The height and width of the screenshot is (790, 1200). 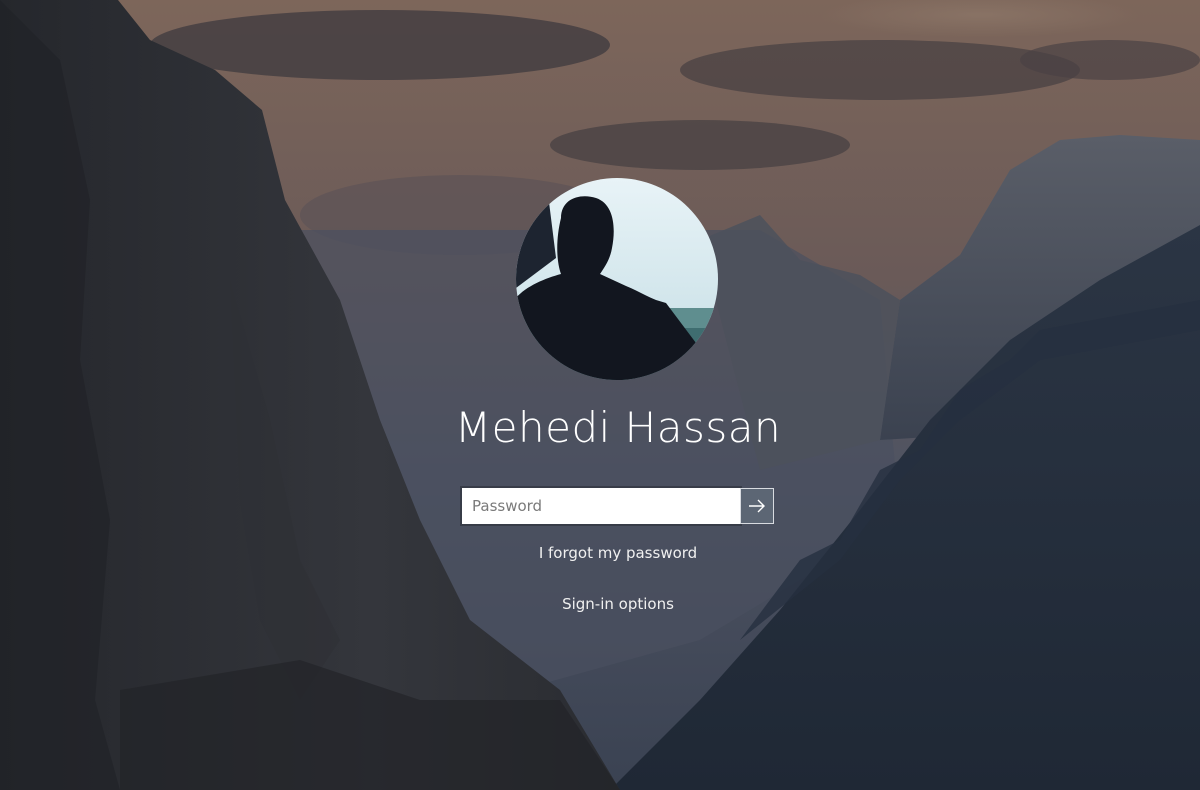 I want to click on submit-button, so click(x=757, y=506).